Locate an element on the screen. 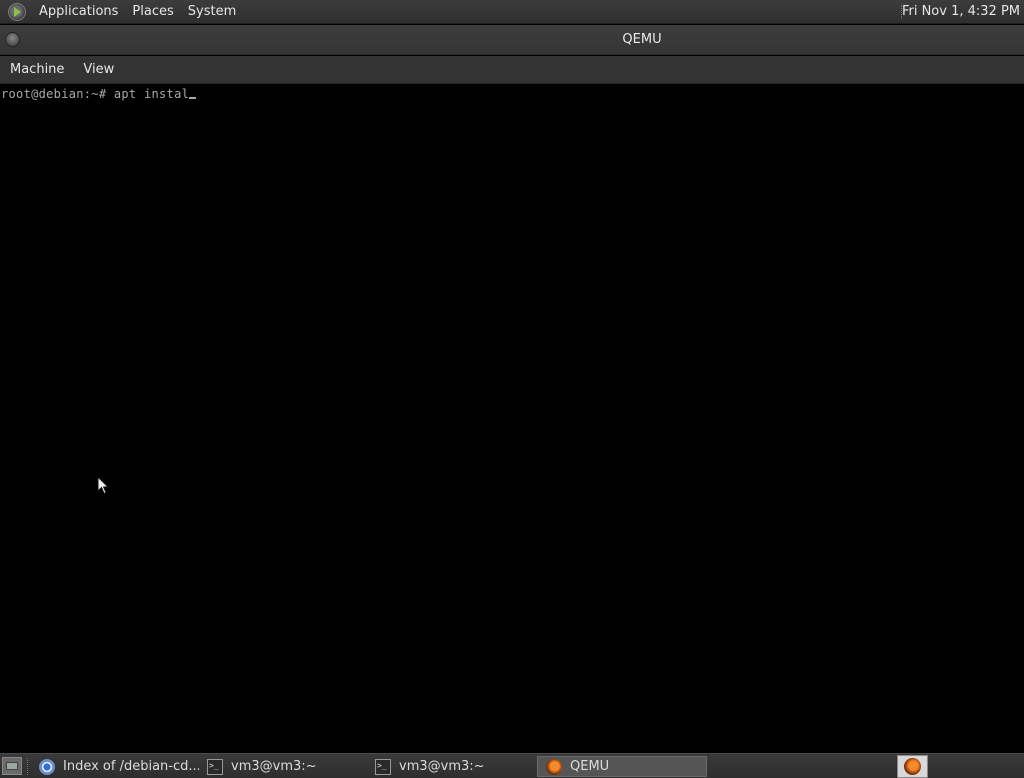 Image resolution: width=1024 pixels, height=778 pixels. menu-machine: Machine is located at coordinates (36, 70).